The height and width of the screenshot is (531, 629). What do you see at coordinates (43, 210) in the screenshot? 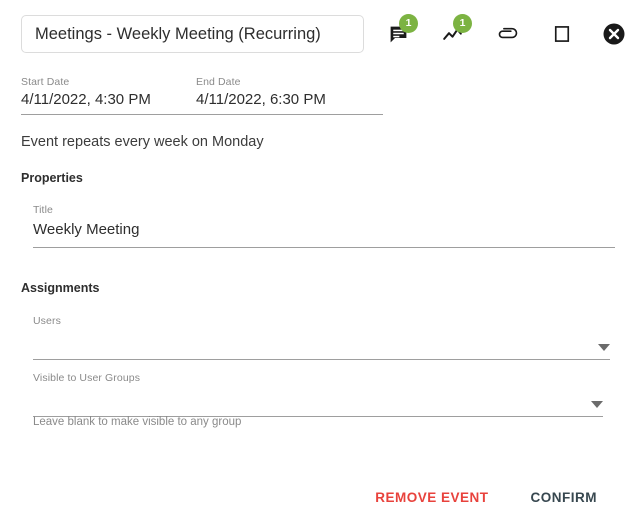
I see `title-field-label: Title` at bounding box center [43, 210].